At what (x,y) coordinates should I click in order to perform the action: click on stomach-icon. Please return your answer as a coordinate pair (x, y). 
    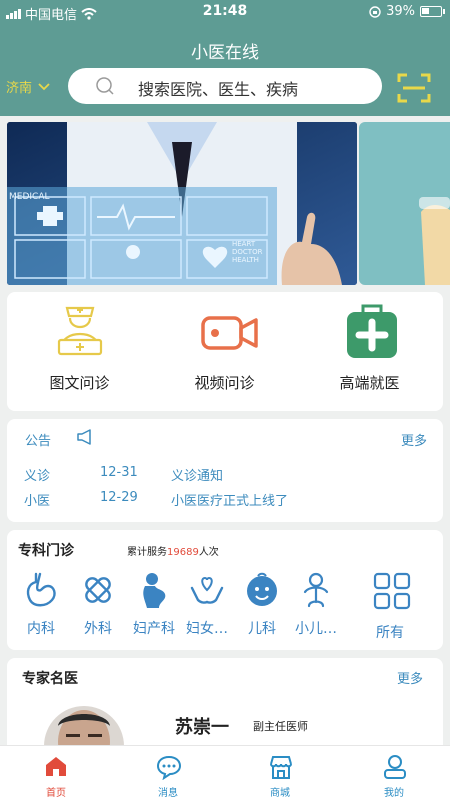
    Looking at the image, I should click on (41, 589).